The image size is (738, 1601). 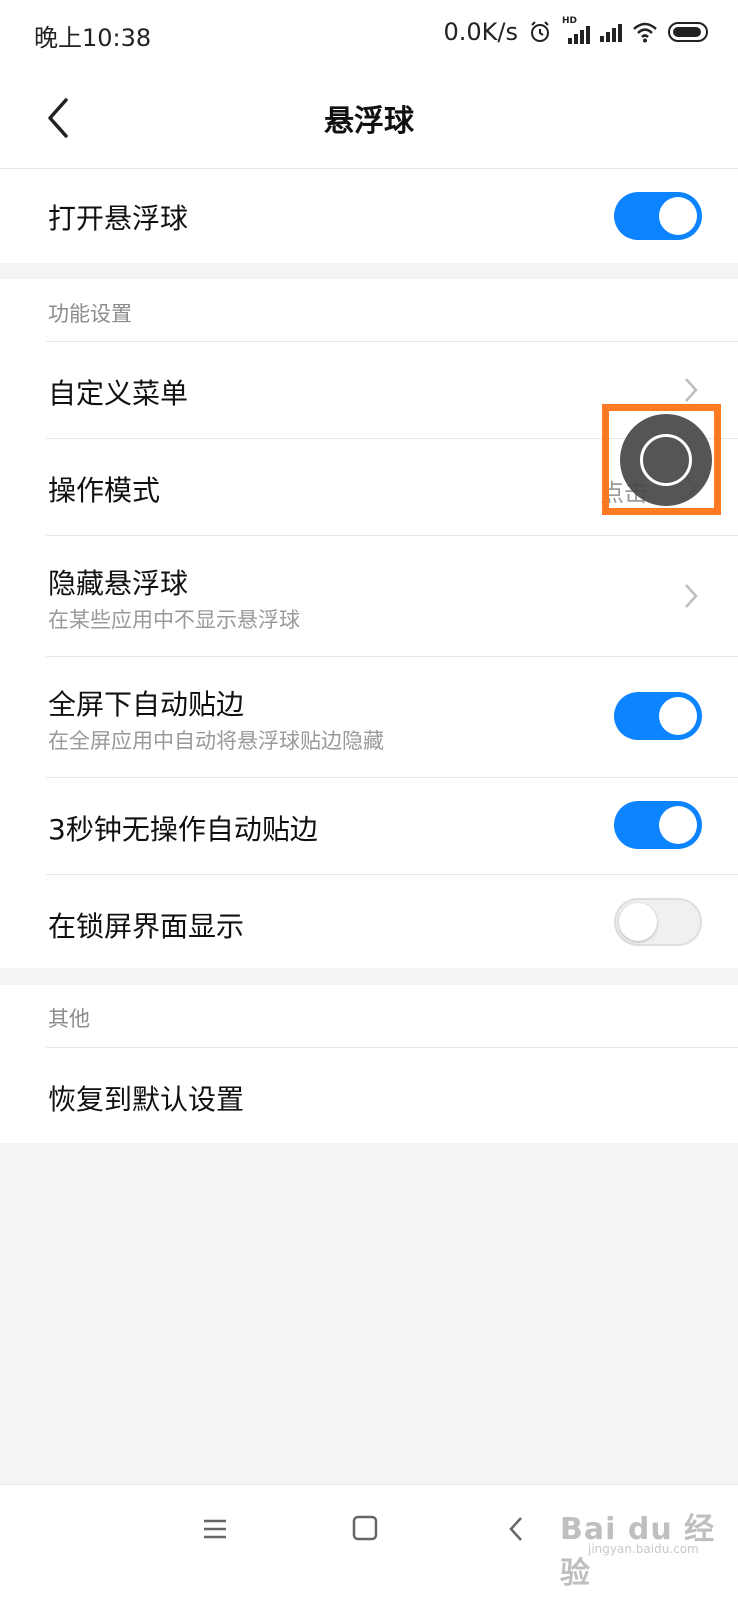 What do you see at coordinates (645, 32) in the screenshot?
I see `wifi-icon` at bounding box center [645, 32].